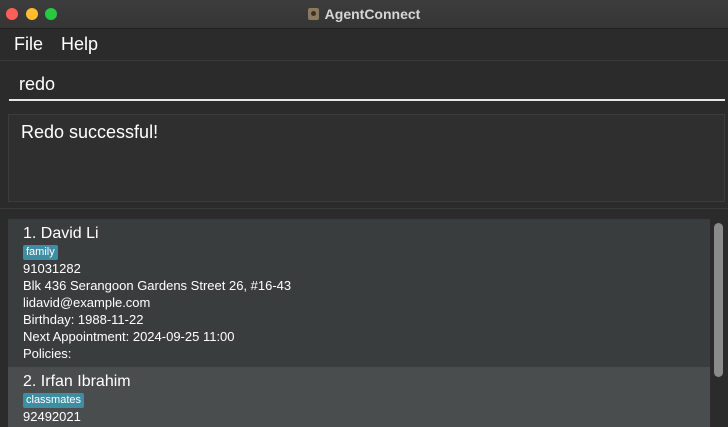  I want to click on menu-file: File, so click(28, 44).